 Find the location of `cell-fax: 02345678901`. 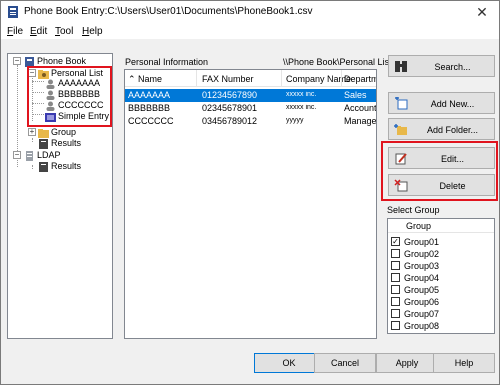

cell-fax: 02345678901 is located at coordinates (230, 108).